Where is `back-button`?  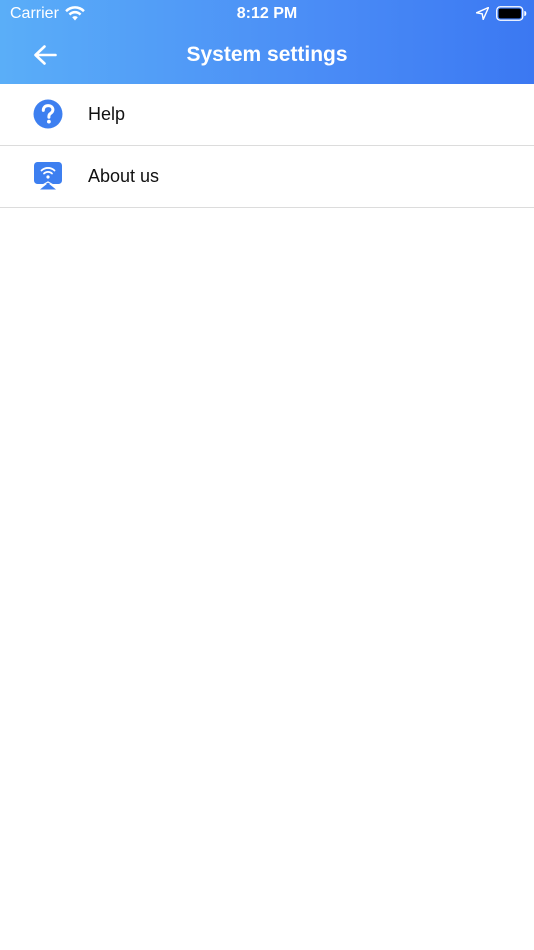 back-button is located at coordinates (45, 55).